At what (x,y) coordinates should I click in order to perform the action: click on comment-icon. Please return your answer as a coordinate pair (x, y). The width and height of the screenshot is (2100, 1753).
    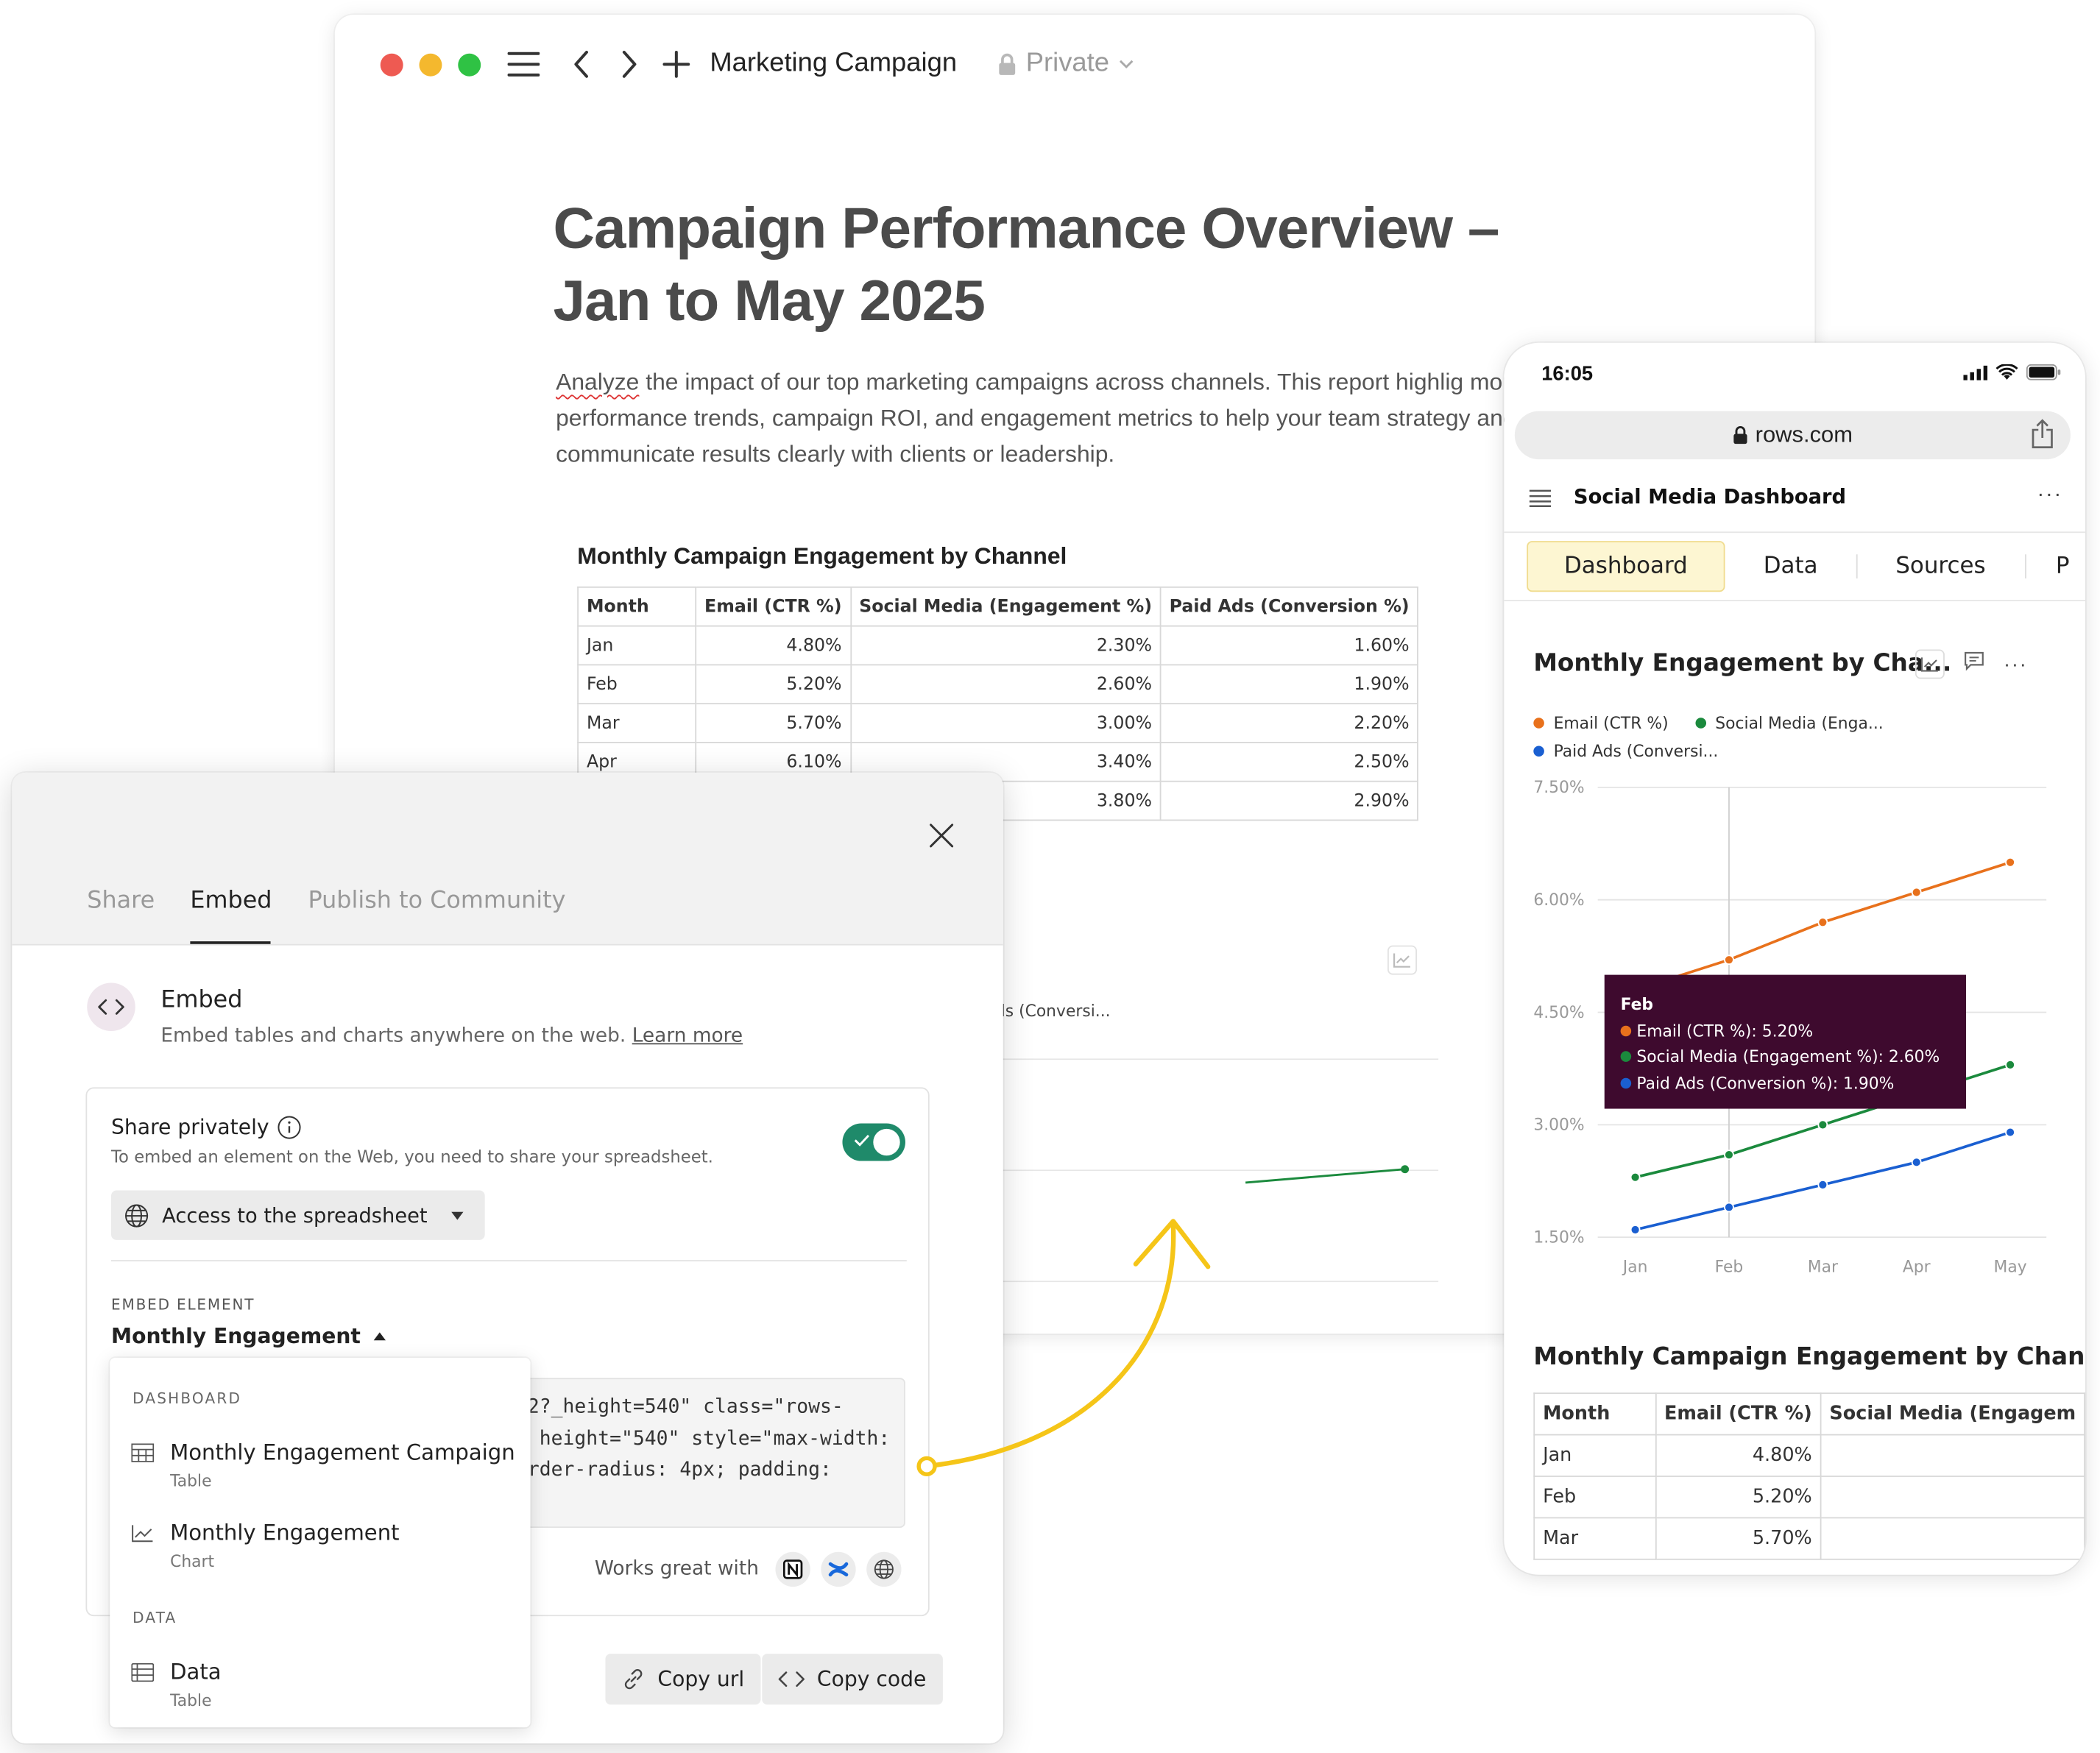
    Looking at the image, I should click on (1973, 664).